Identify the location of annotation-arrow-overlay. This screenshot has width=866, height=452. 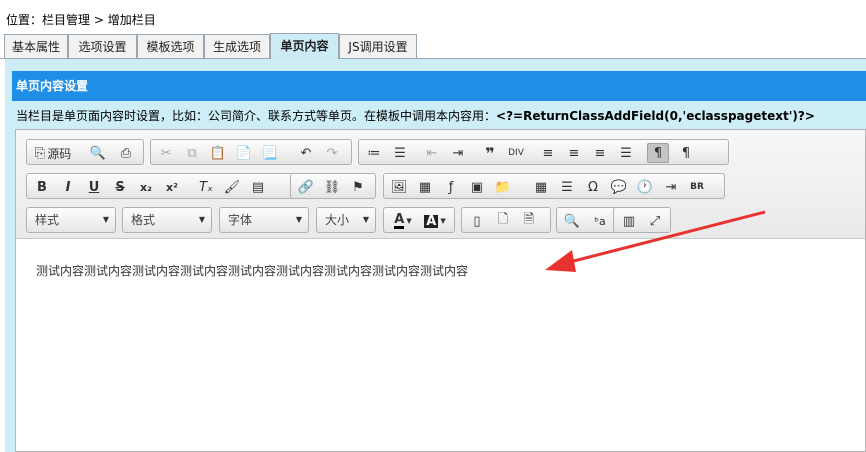
(655, 241).